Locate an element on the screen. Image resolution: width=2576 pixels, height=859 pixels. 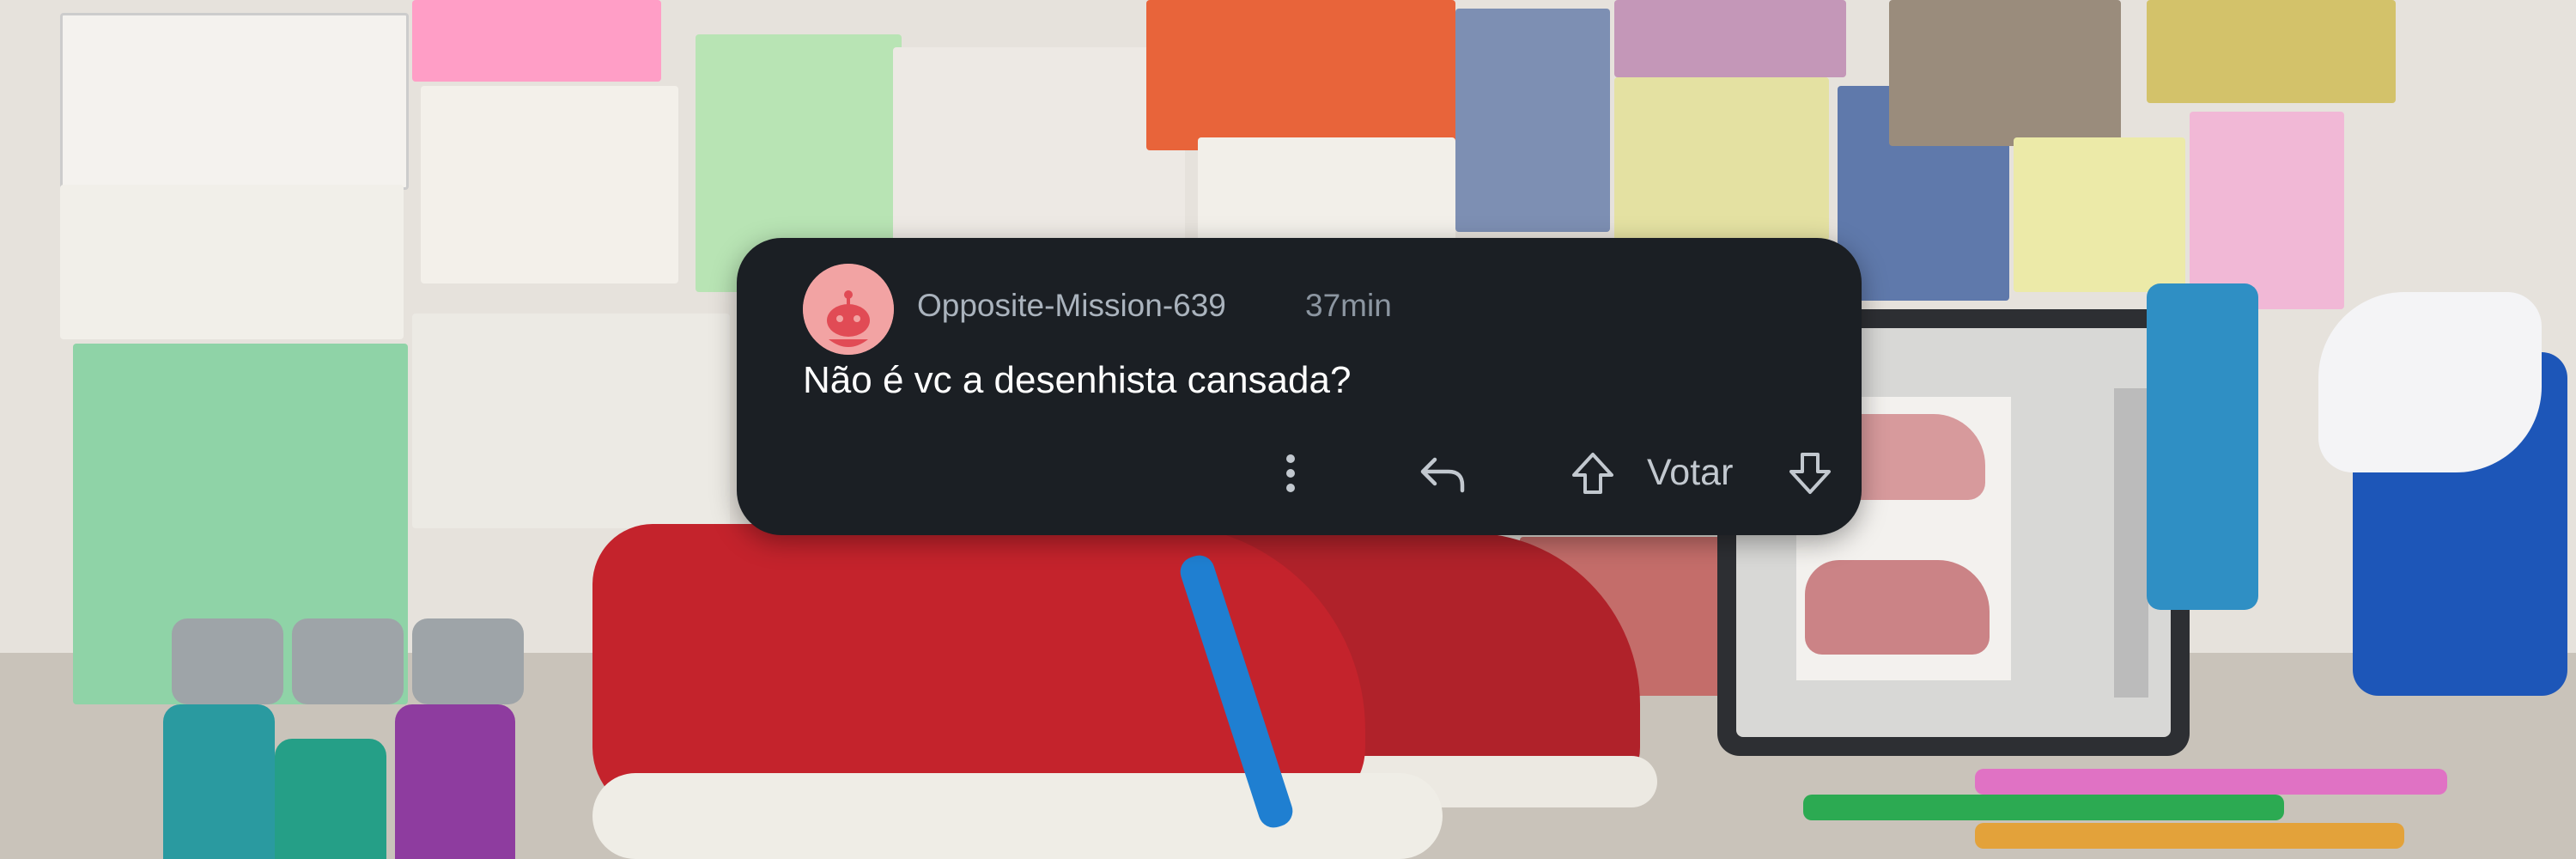
sneaker-front-sole is located at coordinates (1017, 816).